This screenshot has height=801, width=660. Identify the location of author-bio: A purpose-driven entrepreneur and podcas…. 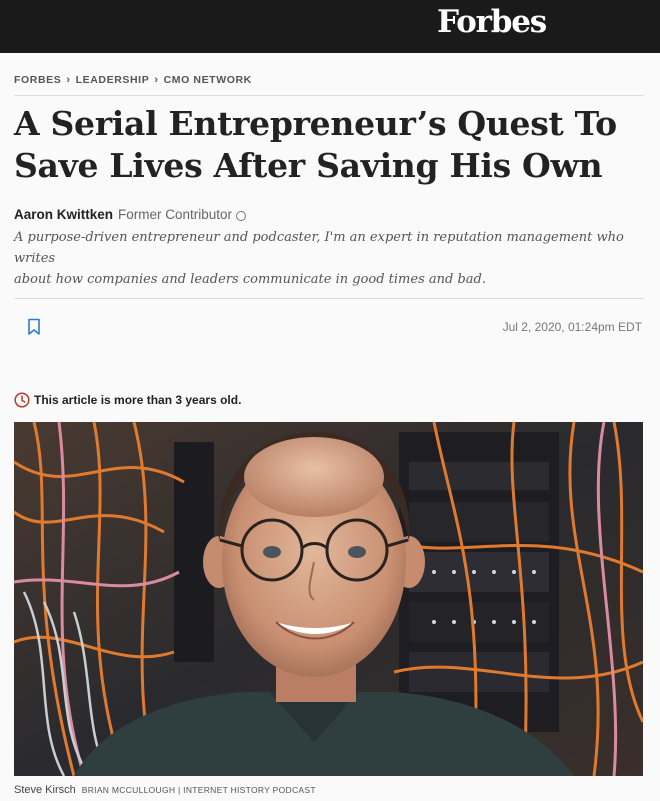
(329, 258).